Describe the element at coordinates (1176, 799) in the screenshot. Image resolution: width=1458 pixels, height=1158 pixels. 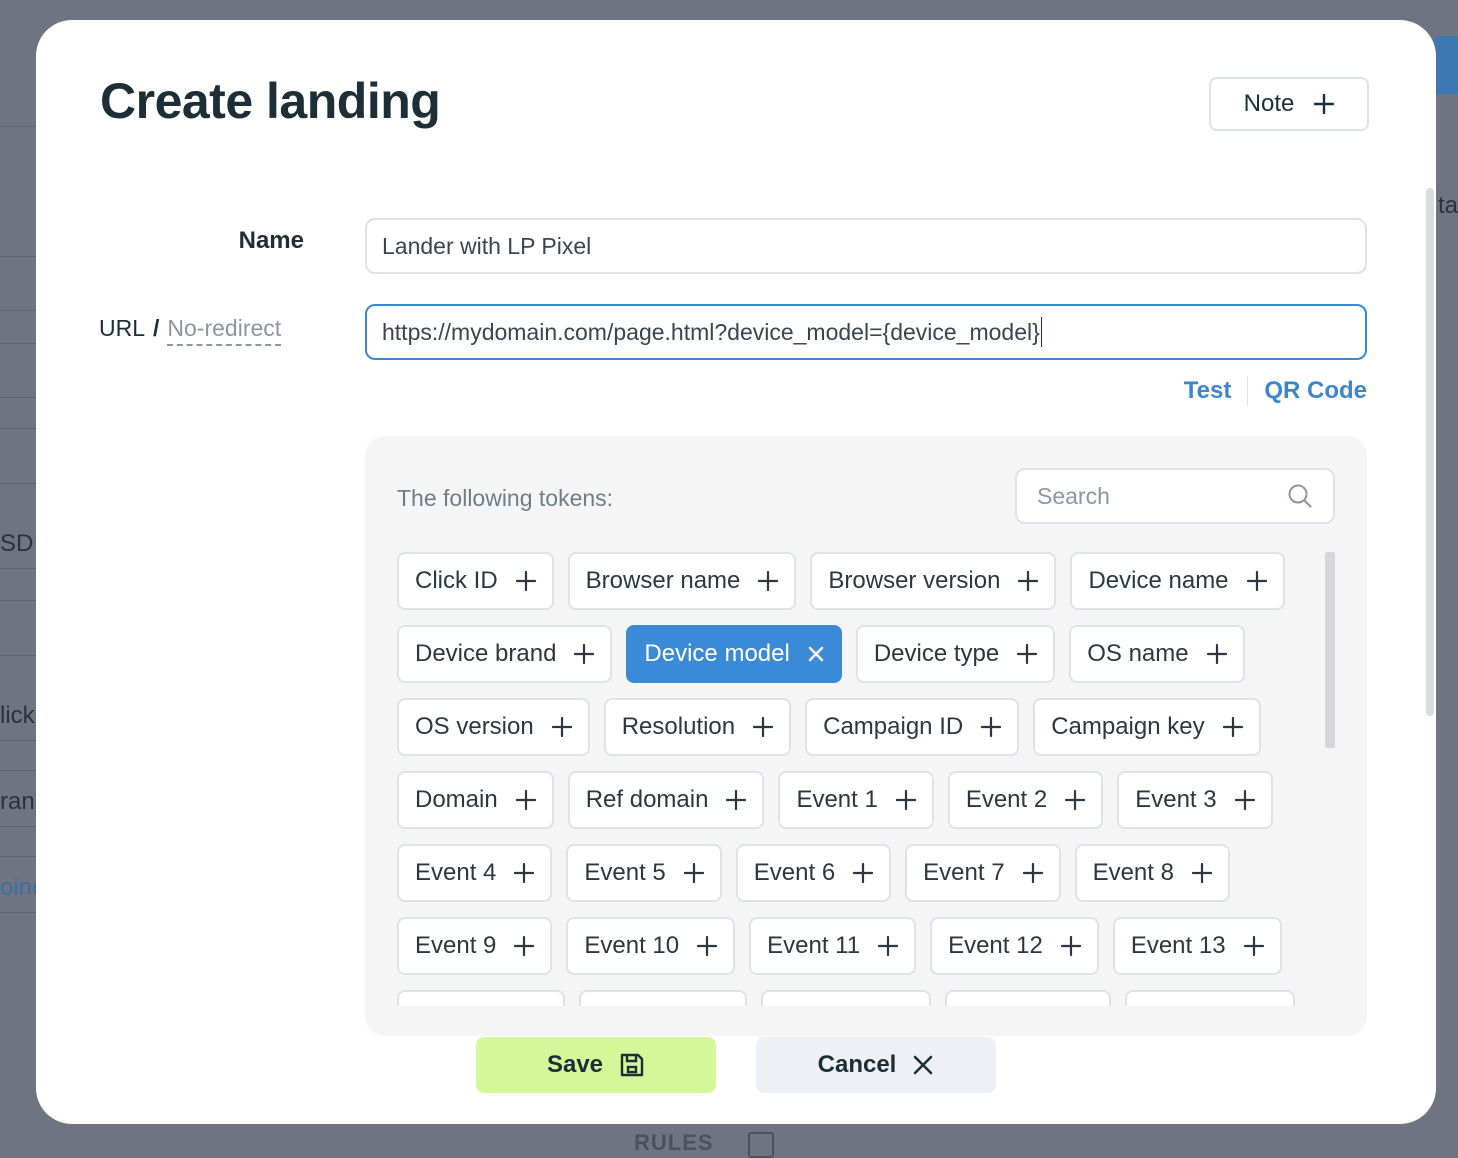
I see `token-label: Event 3` at that location.